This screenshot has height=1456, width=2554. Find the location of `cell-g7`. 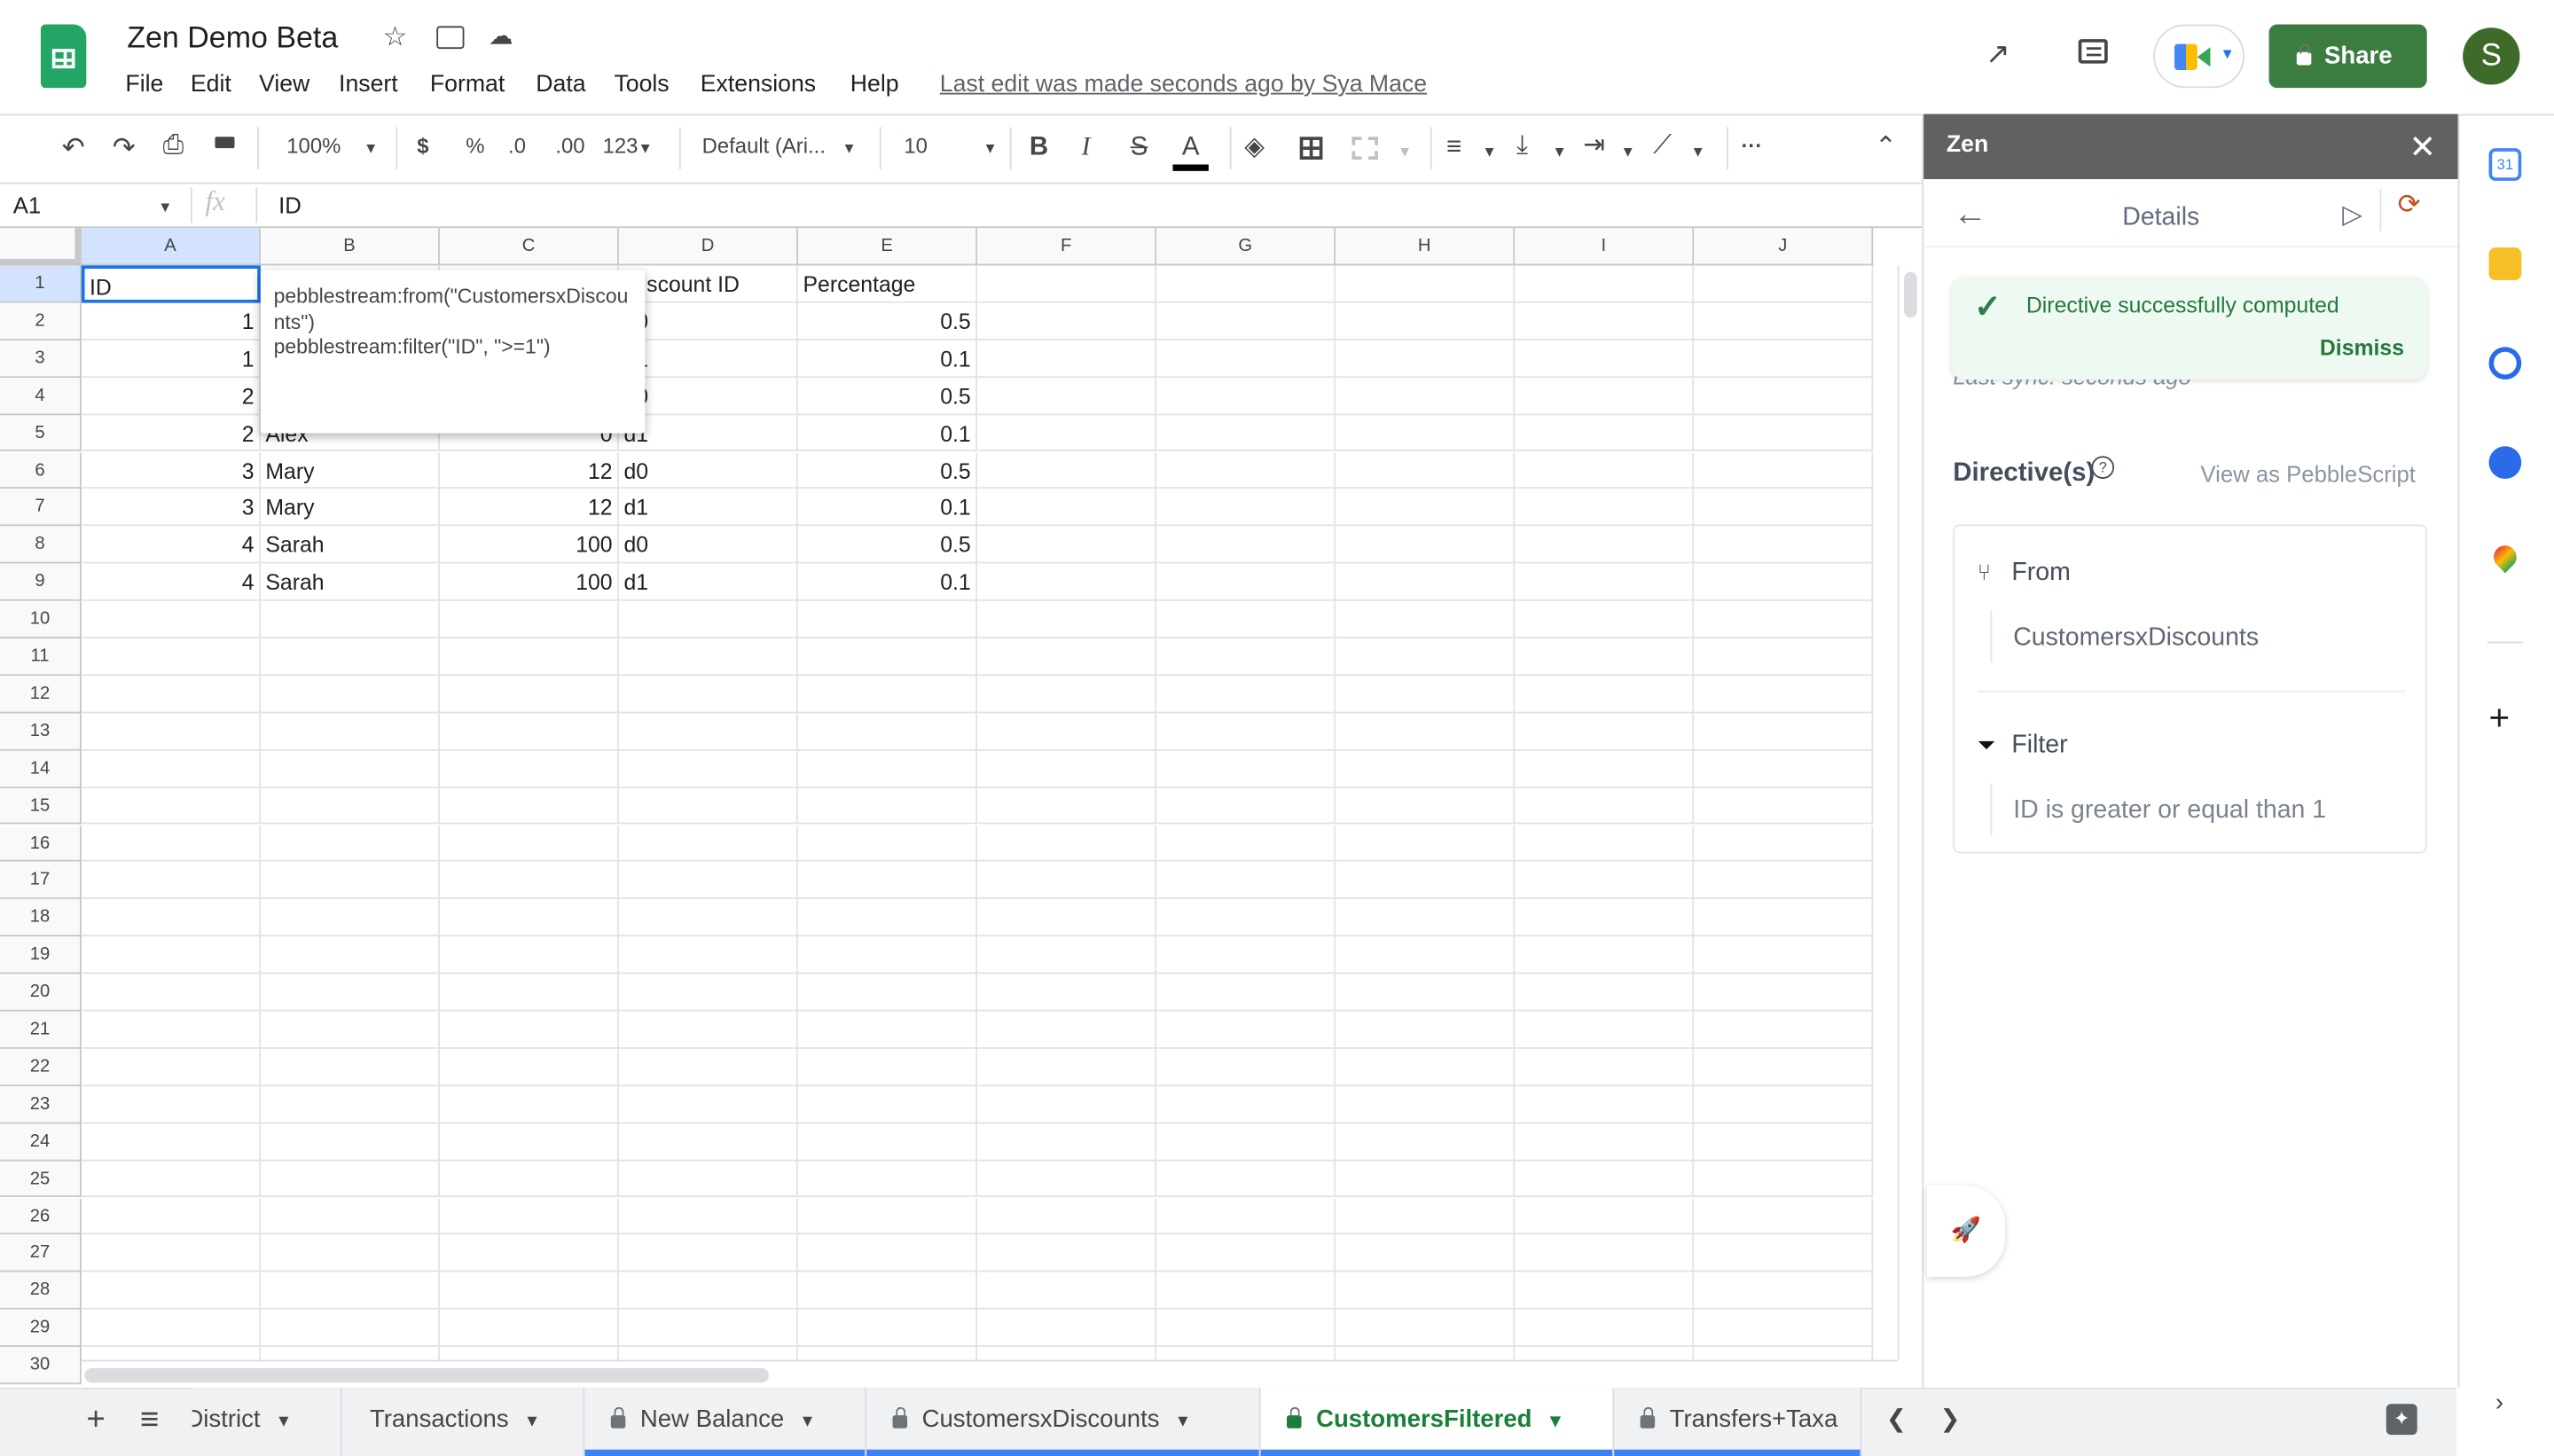

cell-g7 is located at coordinates (1246, 508).